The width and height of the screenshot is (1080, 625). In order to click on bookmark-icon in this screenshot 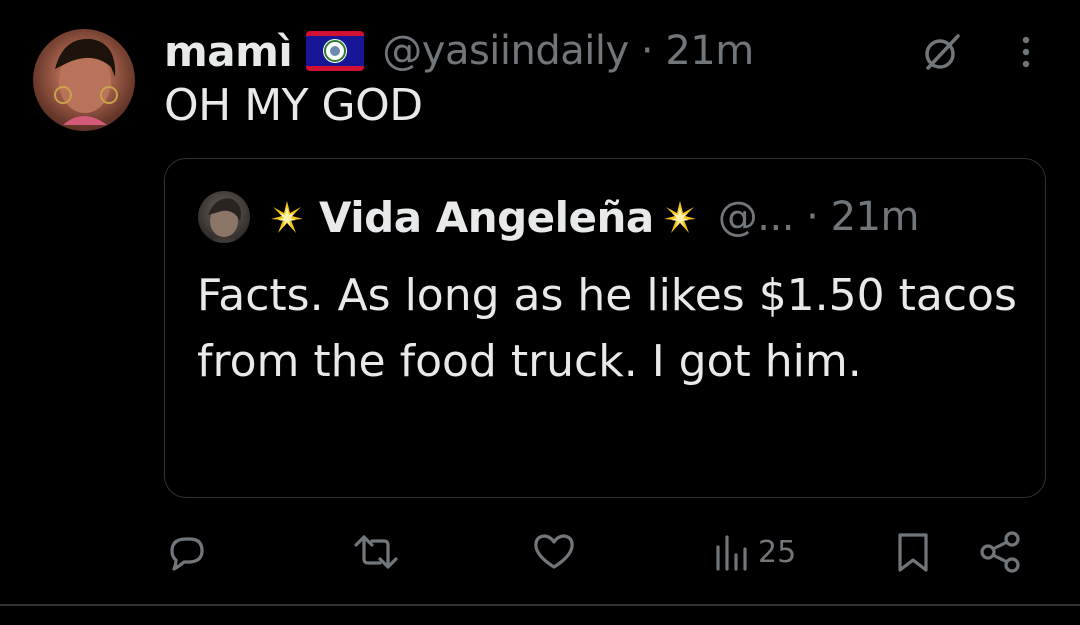, I will do `click(913, 552)`.